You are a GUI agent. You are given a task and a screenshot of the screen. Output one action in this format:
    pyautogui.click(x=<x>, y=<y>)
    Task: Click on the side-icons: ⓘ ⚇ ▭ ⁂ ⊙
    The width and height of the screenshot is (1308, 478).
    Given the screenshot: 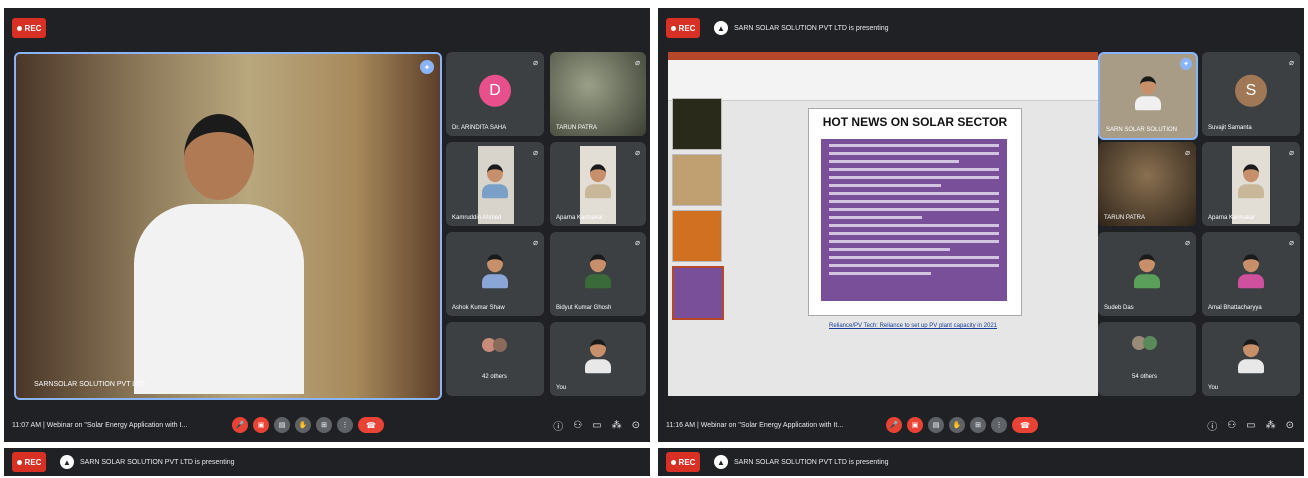 What is the action you would take?
    pyautogui.click(x=596, y=425)
    